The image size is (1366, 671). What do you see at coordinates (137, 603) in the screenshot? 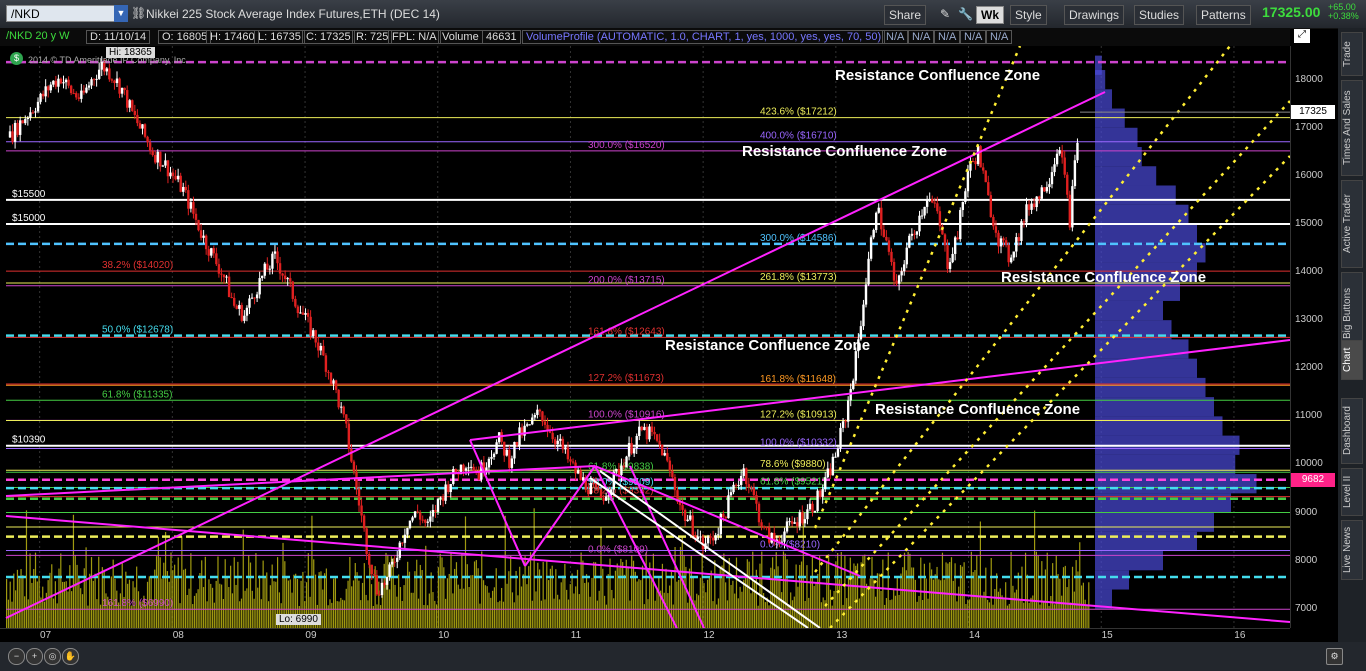
I see `level-label: 161.8% ($6990)` at bounding box center [137, 603].